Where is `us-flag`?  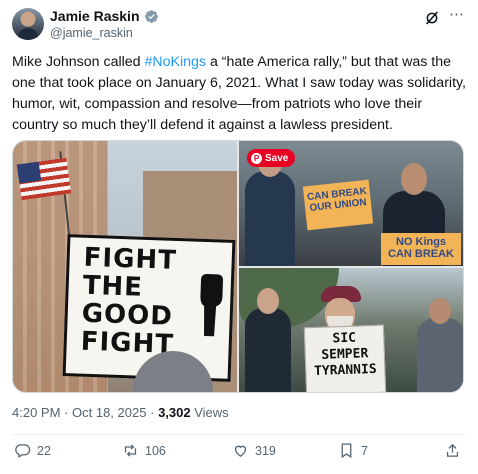 us-flag is located at coordinates (44, 179).